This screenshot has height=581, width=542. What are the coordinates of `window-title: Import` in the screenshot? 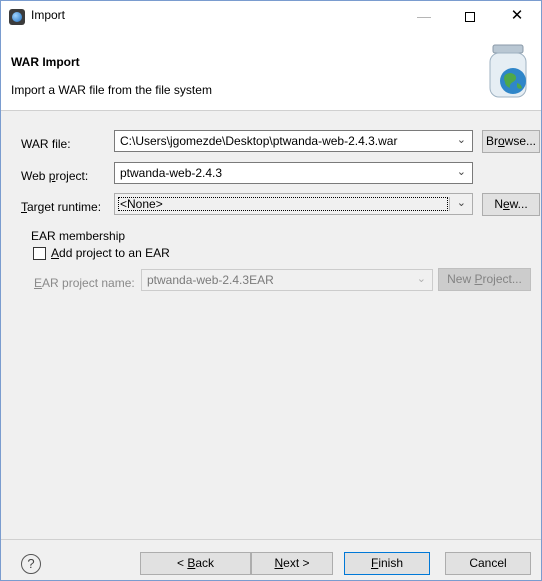 It's located at (48, 15).